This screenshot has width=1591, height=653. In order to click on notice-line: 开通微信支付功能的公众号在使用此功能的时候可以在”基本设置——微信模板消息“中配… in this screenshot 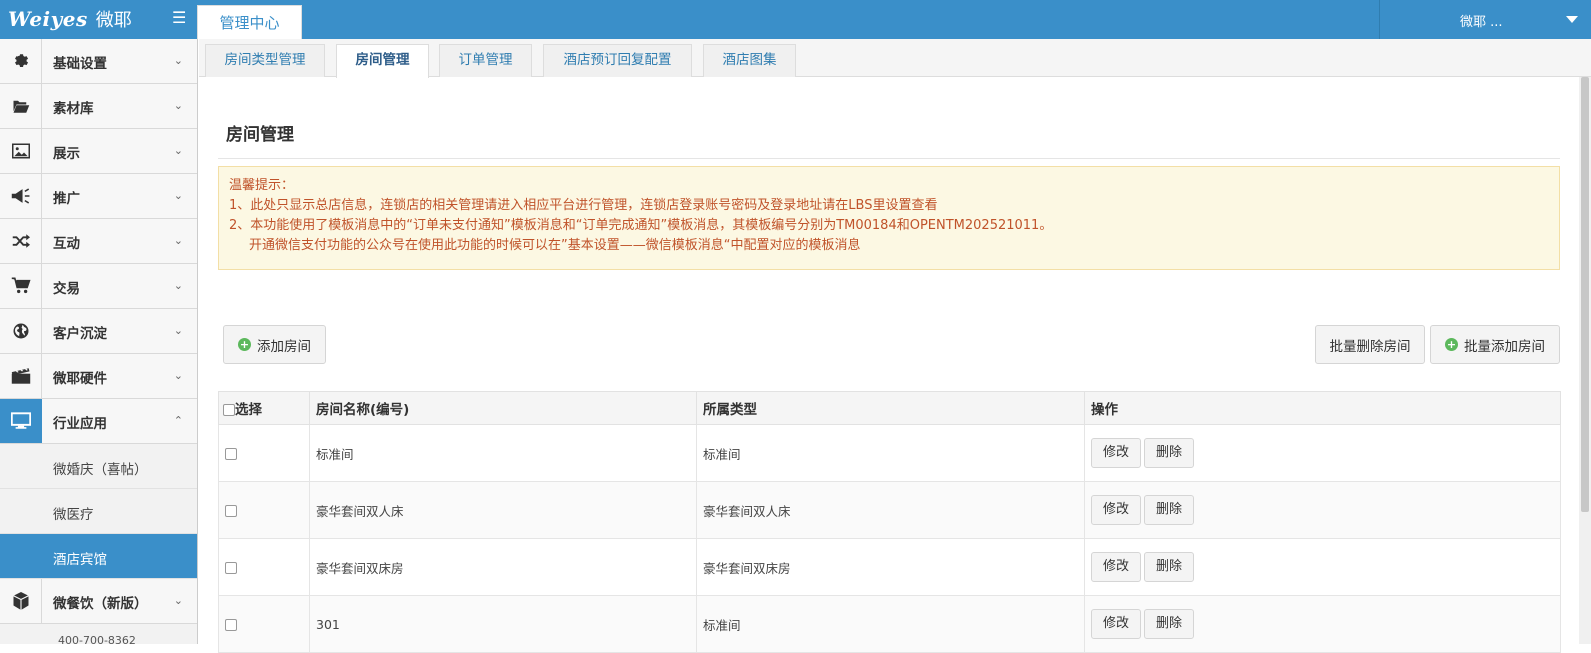, I will do `click(555, 245)`.